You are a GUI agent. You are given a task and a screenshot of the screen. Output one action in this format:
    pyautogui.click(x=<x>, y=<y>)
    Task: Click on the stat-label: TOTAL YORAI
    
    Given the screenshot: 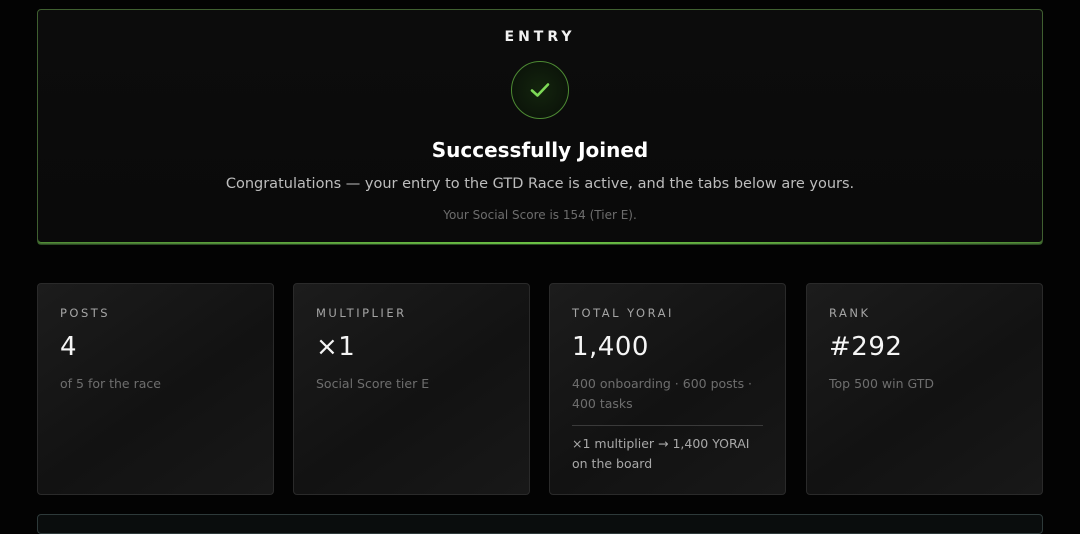 What is the action you would take?
    pyautogui.click(x=623, y=313)
    